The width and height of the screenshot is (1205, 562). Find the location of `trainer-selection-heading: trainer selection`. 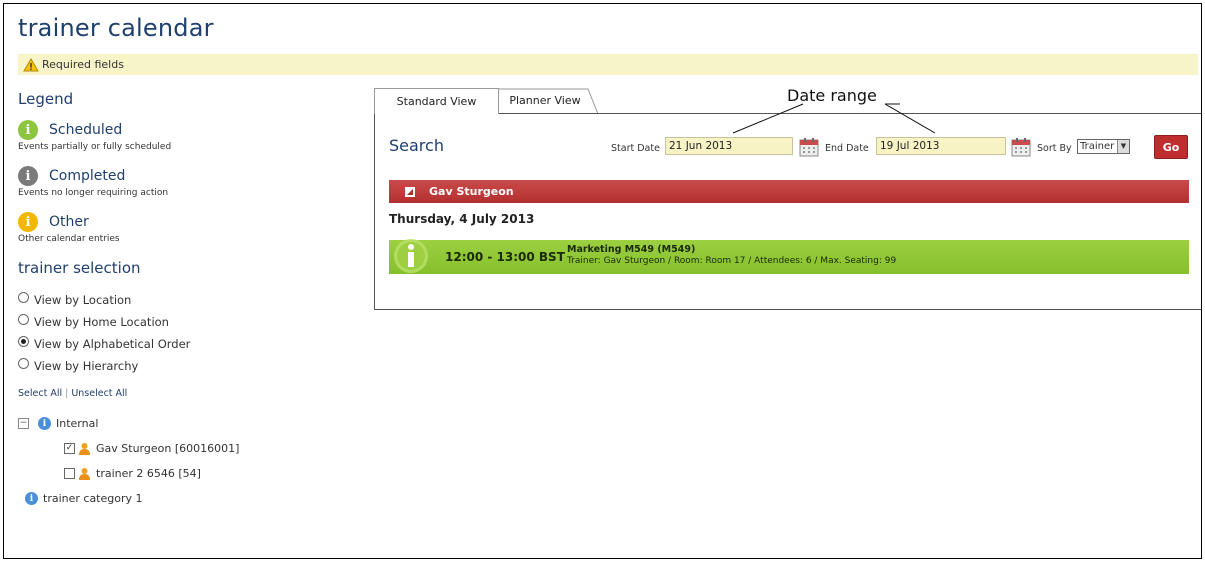

trainer-selection-heading: trainer selection is located at coordinates (79, 268).